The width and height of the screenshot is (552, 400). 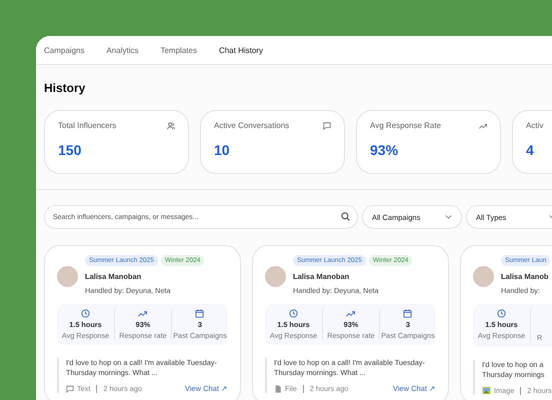 I want to click on nav-tab: Chat History, so click(x=240, y=50).